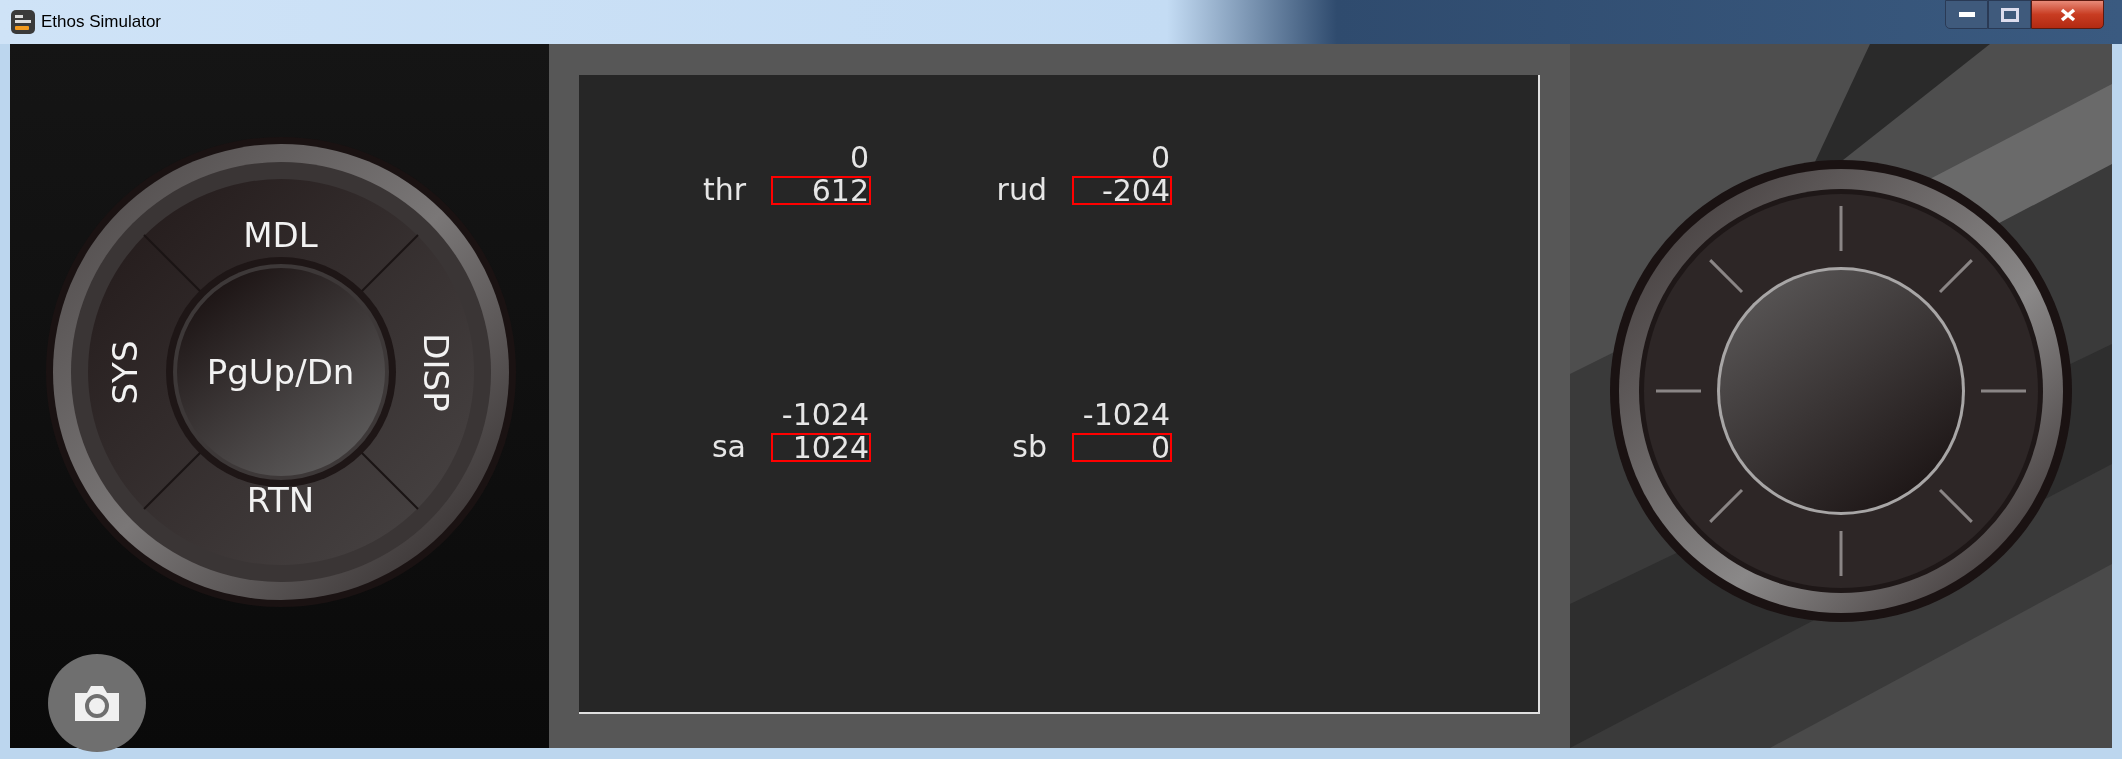 The image size is (2122, 759). Describe the element at coordinates (280, 235) in the screenshot. I see `key-button: MDL` at that location.